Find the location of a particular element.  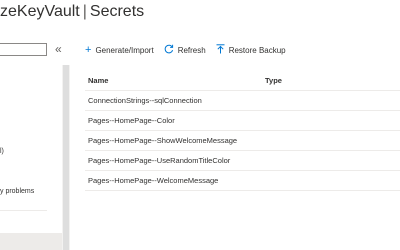

table-row: ConnectionStrings--sqlConnection is located at coordinates (242, 101).